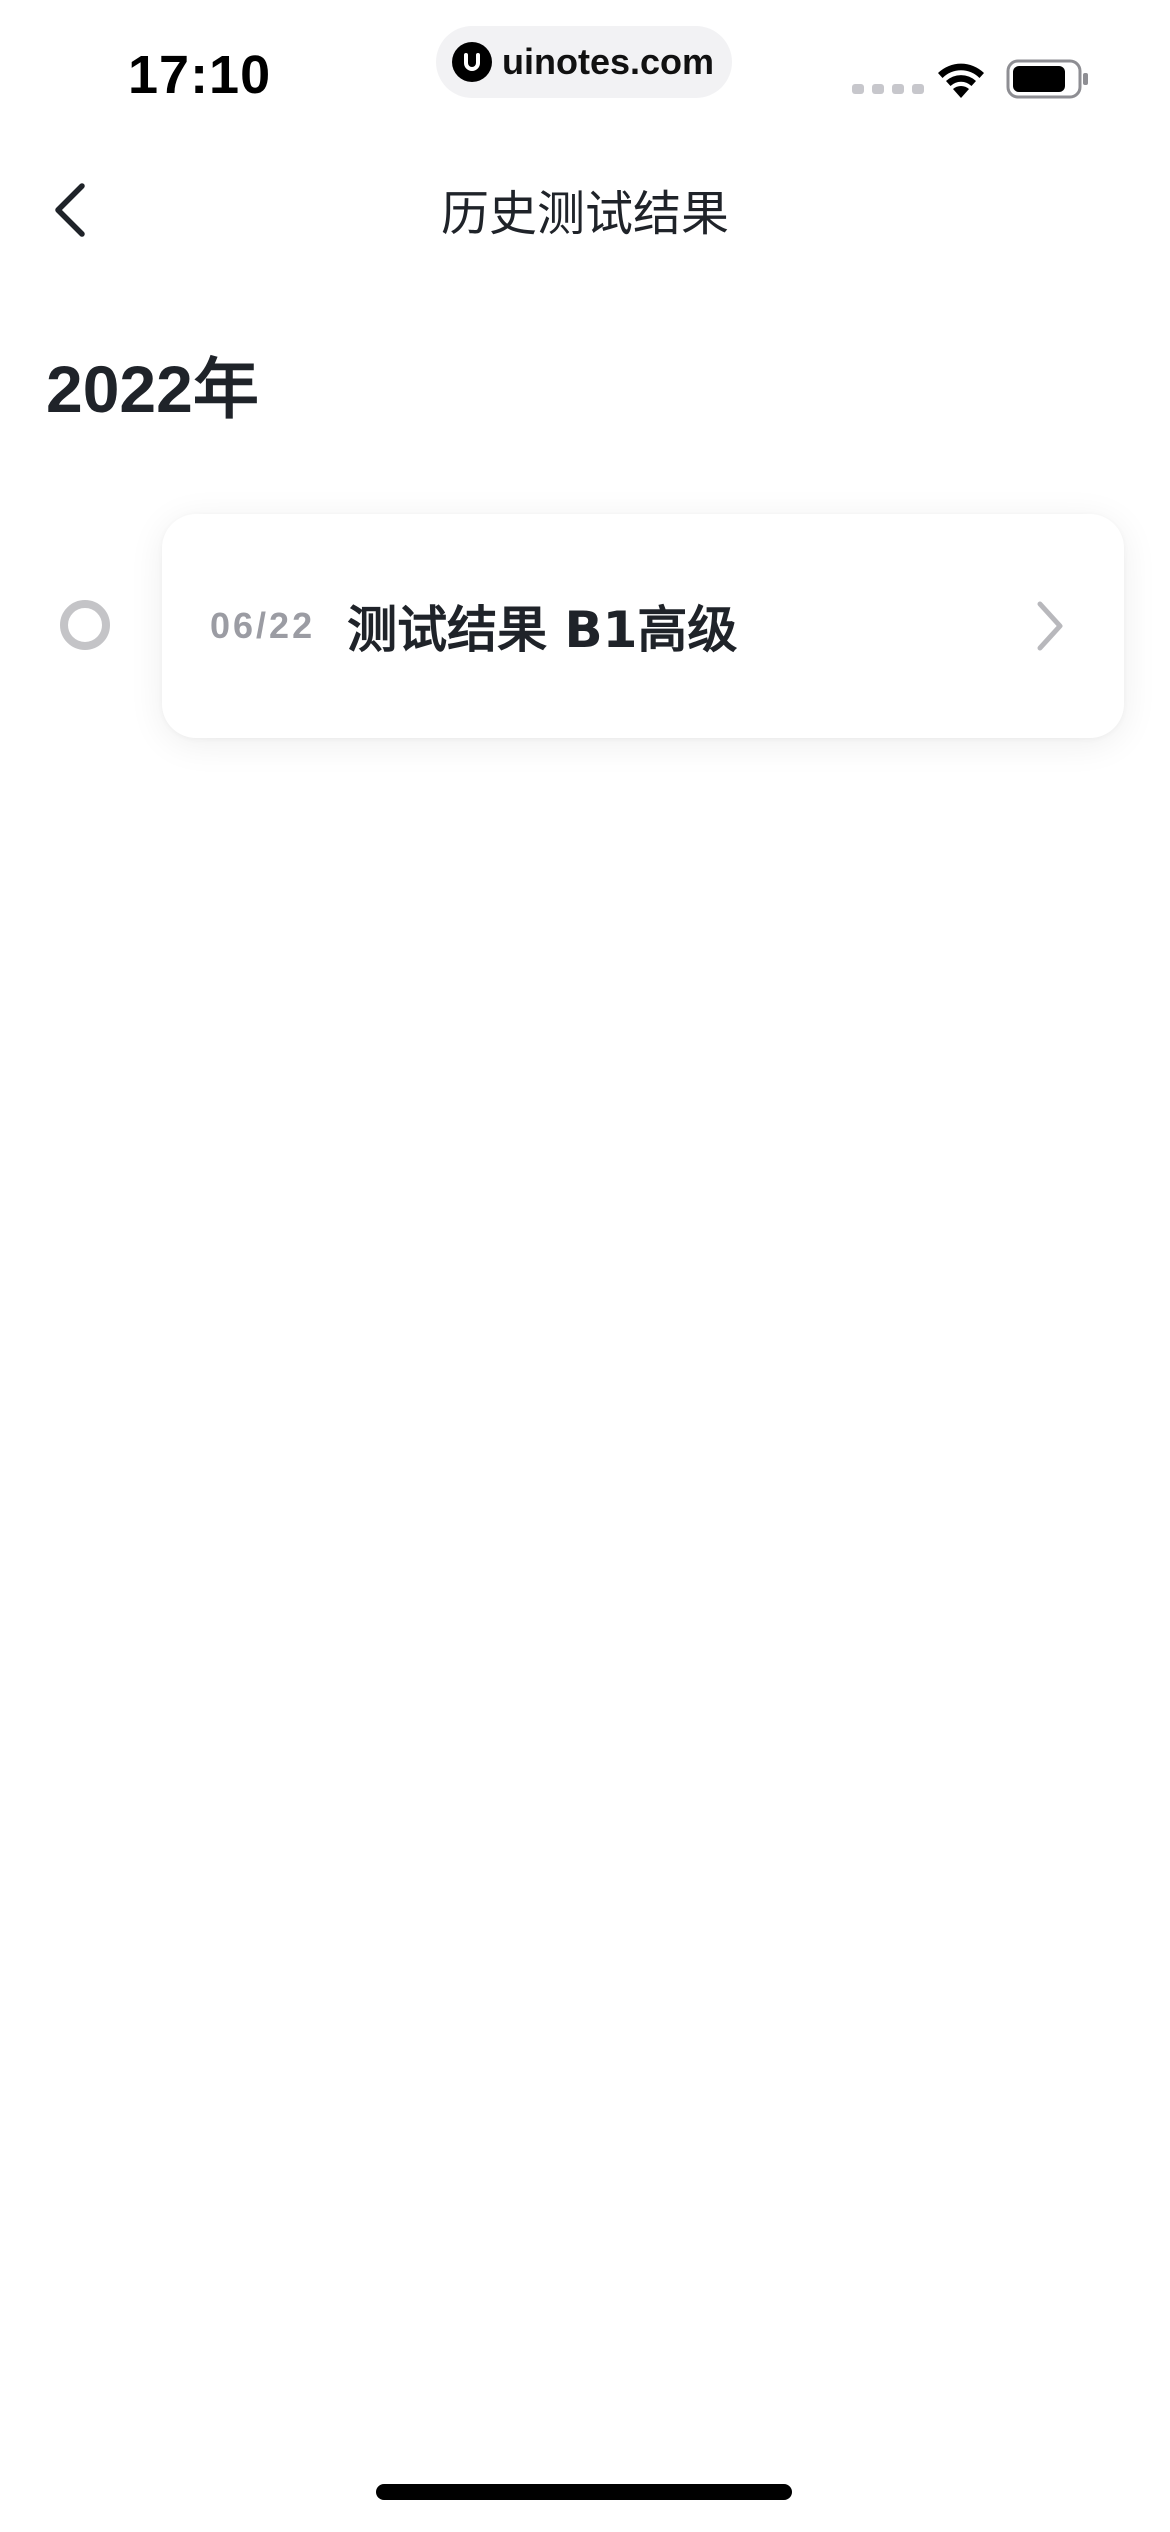 Image resolution: width=1170 pixels, height=2532 pixels. Describe the element at coordinates (1048, 81) in the screenshot. I see `battery-icon` at that location.